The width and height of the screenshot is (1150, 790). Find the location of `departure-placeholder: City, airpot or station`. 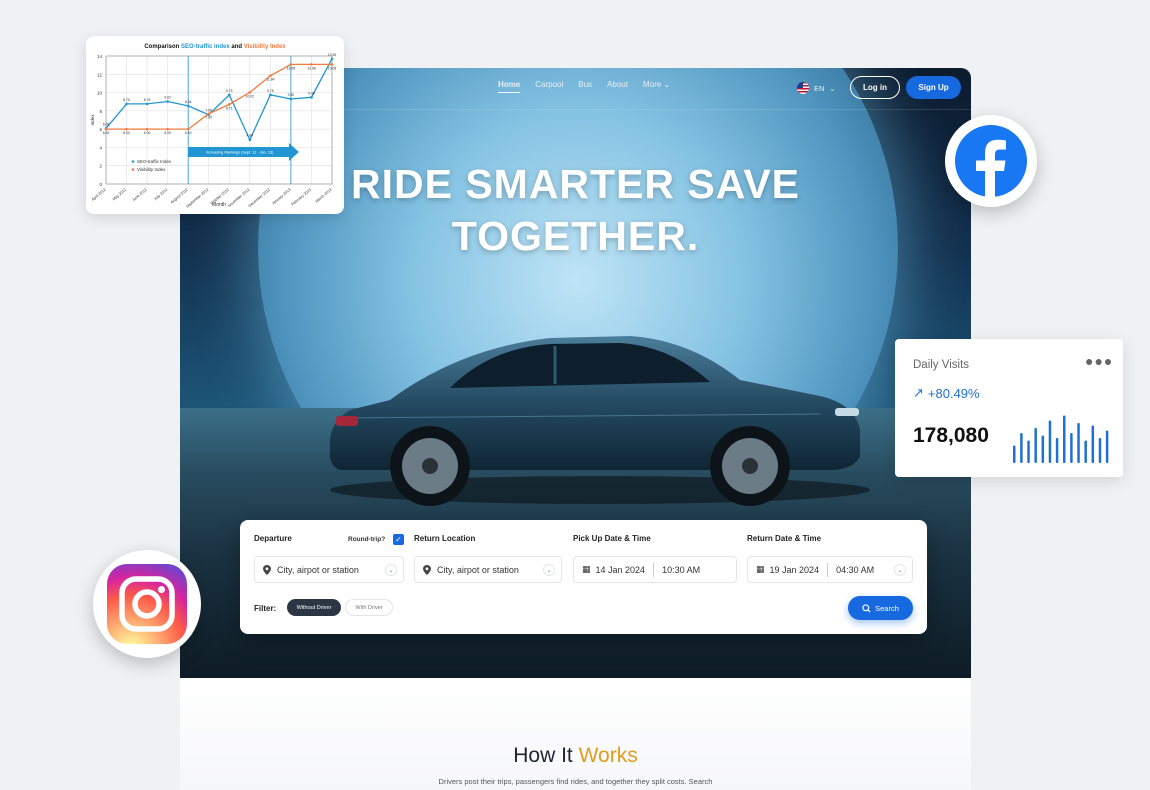

departure-placeholder: City, airpot or station is located at coordinates (318, 569).